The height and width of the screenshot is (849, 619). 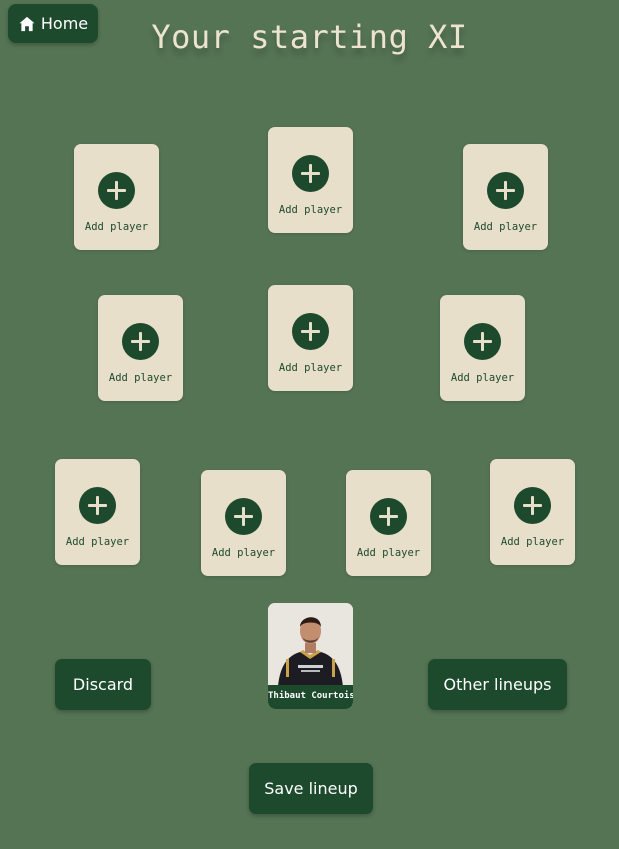 I want to click on player-slot-defence-left: Add player, so click(x=97, y=512).